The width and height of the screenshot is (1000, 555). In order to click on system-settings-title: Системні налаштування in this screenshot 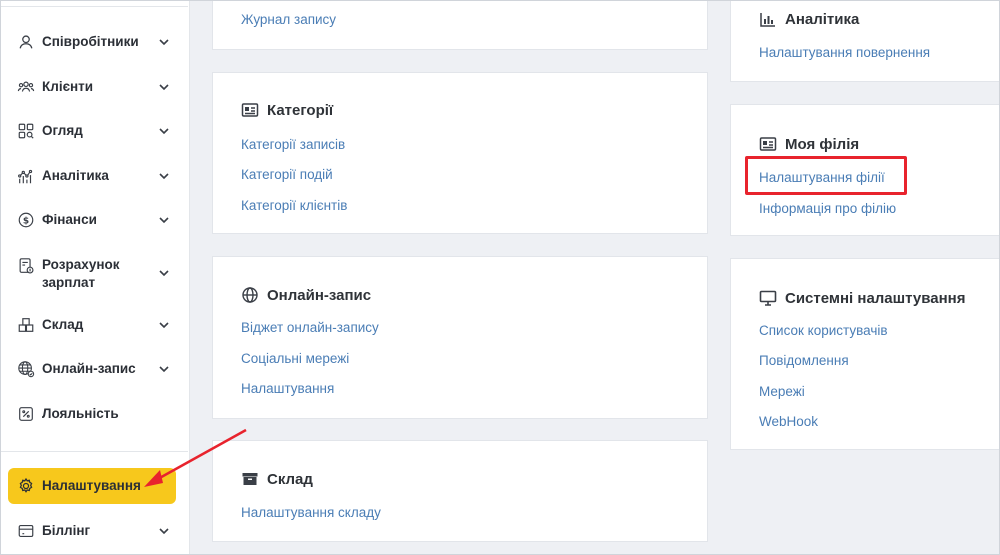, I will do `click(862, 298)`.